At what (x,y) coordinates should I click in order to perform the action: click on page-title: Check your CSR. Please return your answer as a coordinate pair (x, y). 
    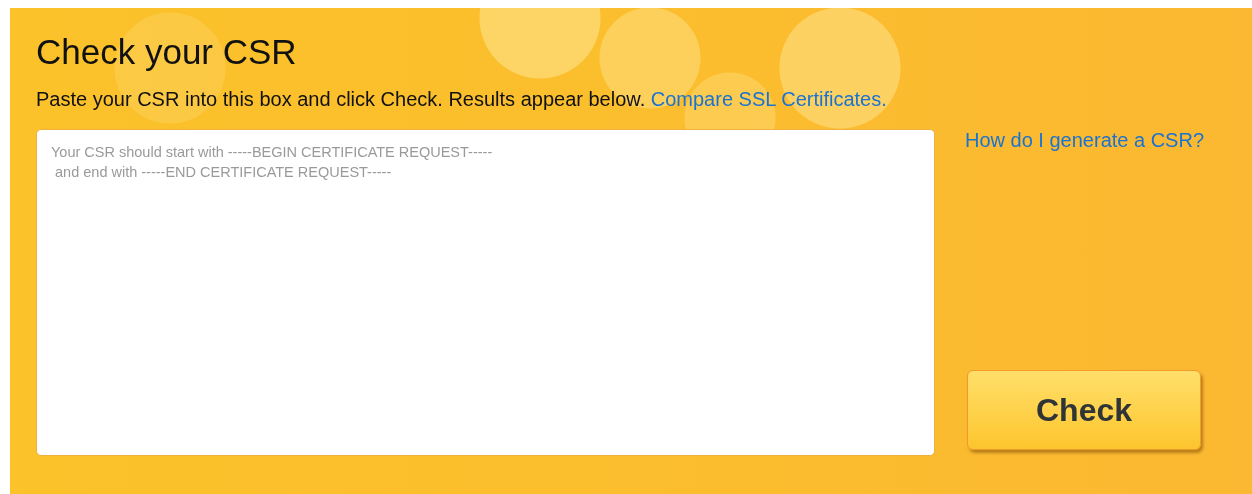
    Looking at the image, I should click on (167, 52).